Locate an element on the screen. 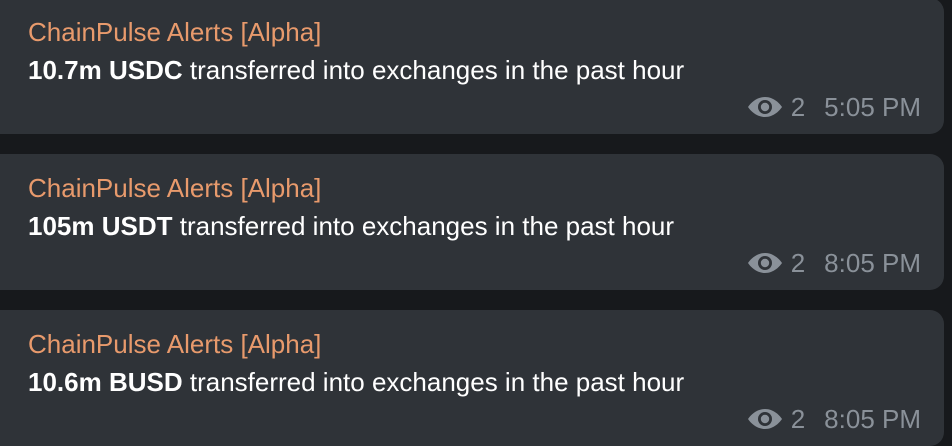  transfer-amount: 10.6m BUSD is located at coordinates (105, 382).